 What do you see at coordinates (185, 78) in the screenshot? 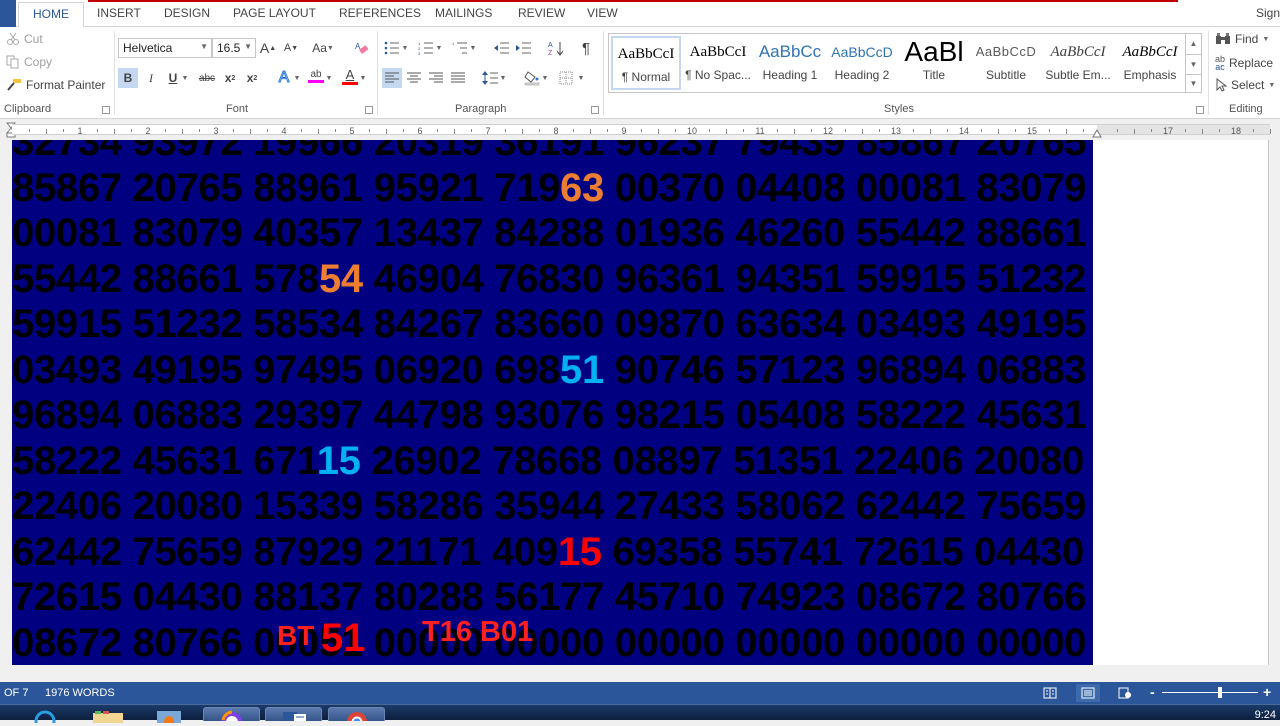
I see `underline-dropdown: ▼` at bounding box center [185, 78].